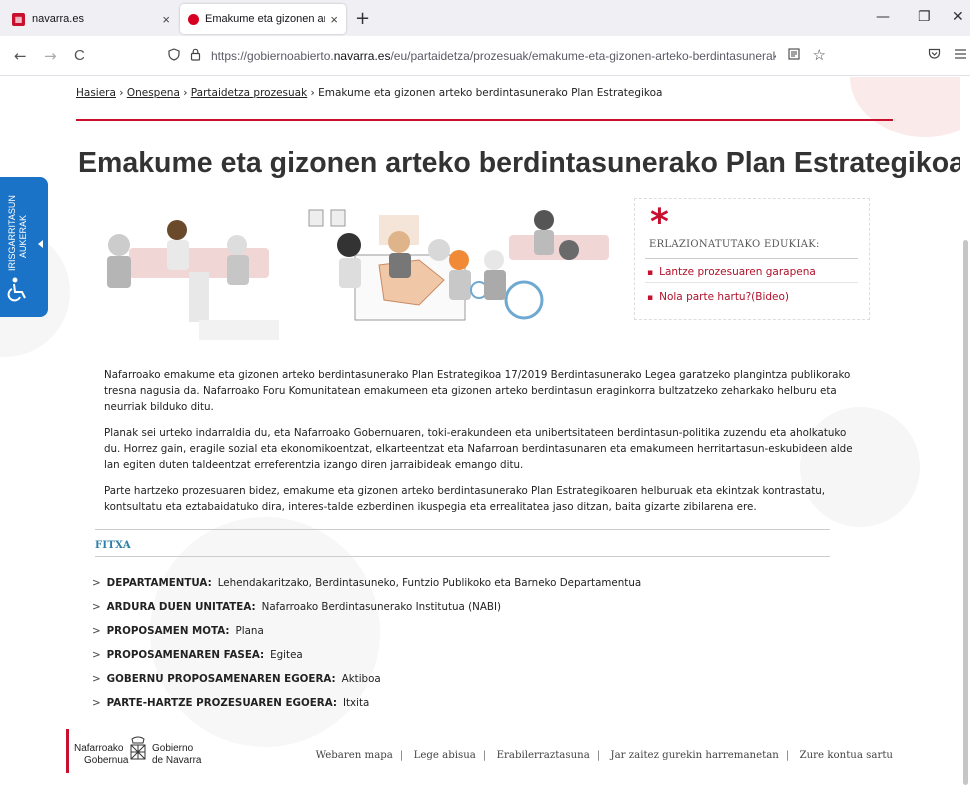 The image size is (970, 787). I want to click on footer-link-sitemap: Webaren mapa, so click(354, 755).